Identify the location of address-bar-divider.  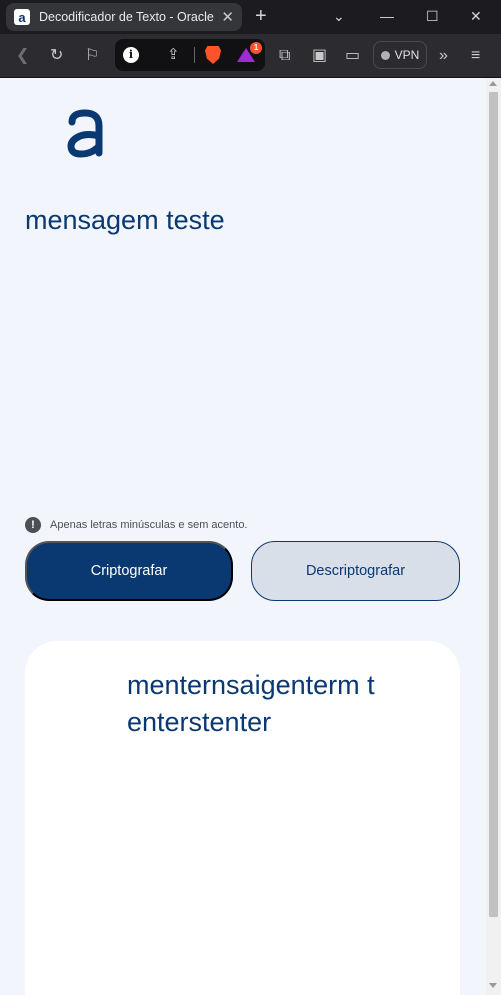
(194, 55).